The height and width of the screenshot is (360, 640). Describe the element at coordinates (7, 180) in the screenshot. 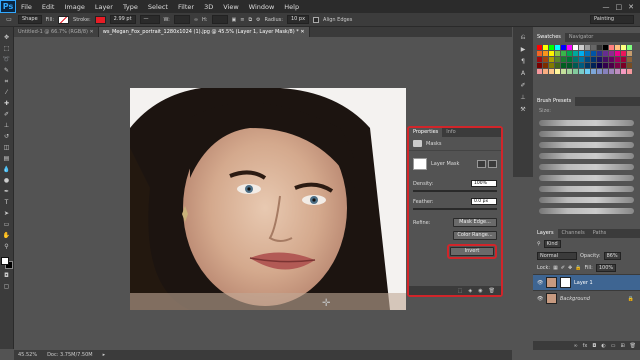

I see `dodge-tool-icon: ●` at that location.